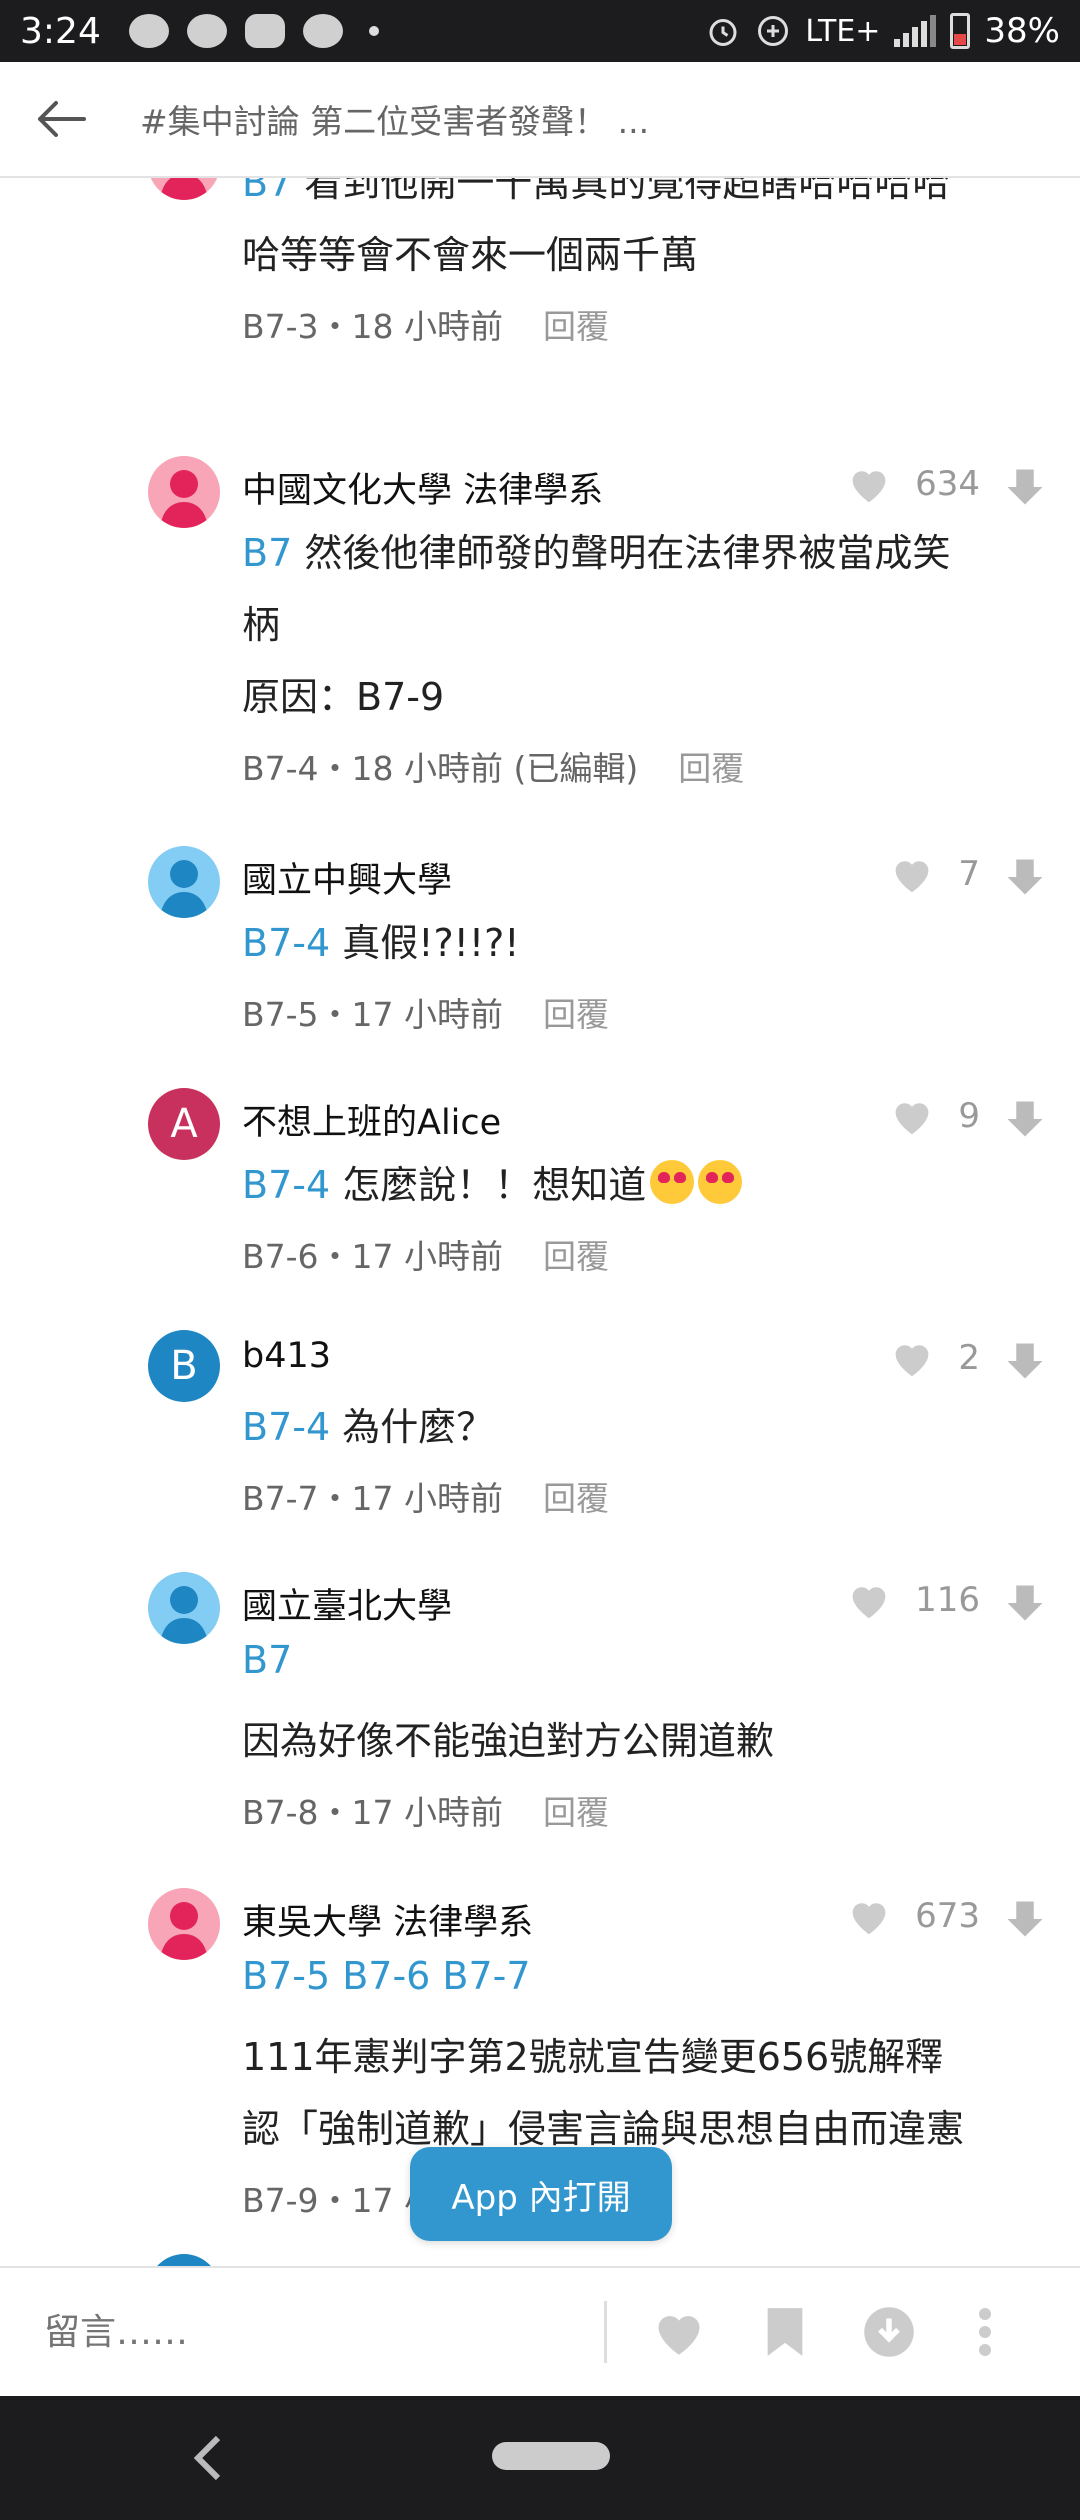 The width and height of the screenshot is (1080, 2520). Describe the element at coordinates (425, 1012) in the screenshot. I see `comment-meta: B7-5・17 小時前 回覆` at that location.